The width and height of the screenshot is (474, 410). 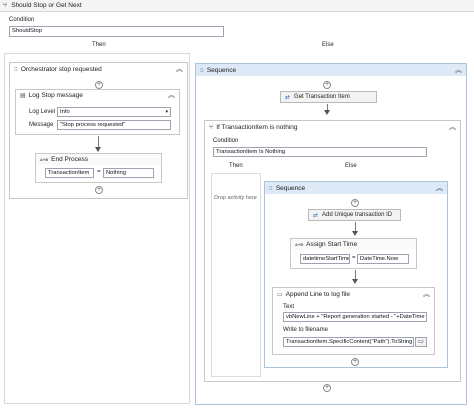 What do you see at coordinates (280, 294) in the screenshot?
I see `file-icon: ▭` at bounding box center [280, 294].